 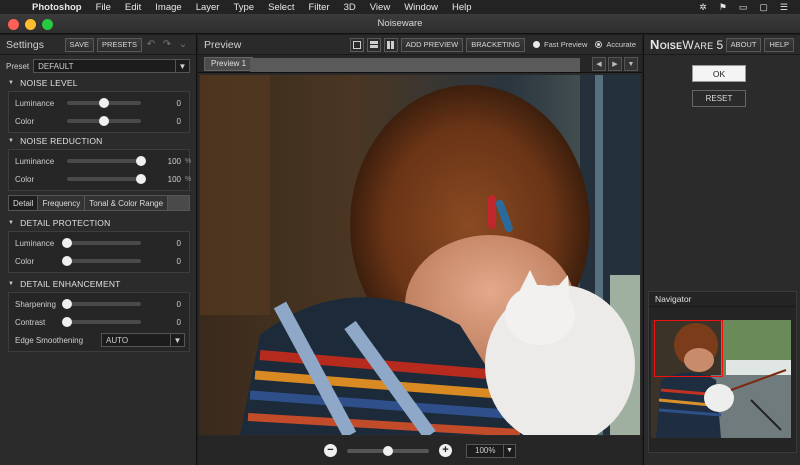 I want to click on list-icon: ☰, so click(x=784, y=7).